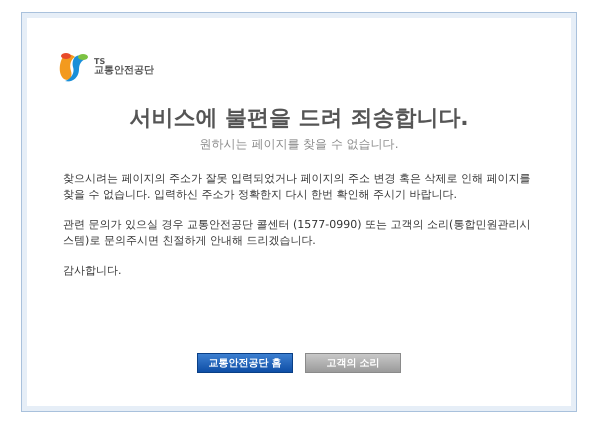 Image resolution: width=596 pixels, height=435 pixels. I want to click on logo-abbr: TS, so click(100, 62).